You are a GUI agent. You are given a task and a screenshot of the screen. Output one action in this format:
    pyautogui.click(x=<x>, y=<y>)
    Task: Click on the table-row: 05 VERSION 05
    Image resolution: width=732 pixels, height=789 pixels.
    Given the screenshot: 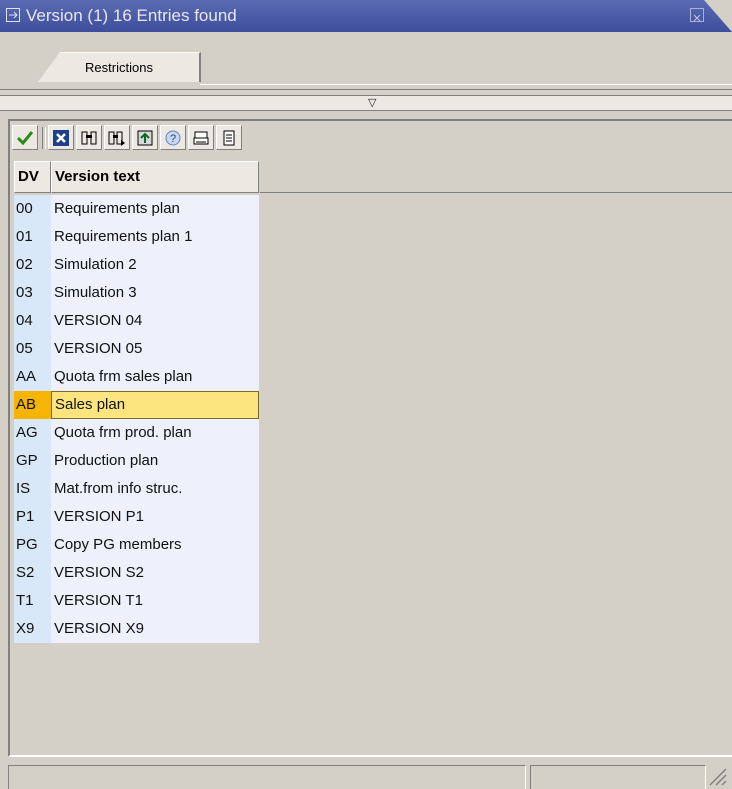 What is the action you would take?
    pyautogui.click(x=136, y=349)
    